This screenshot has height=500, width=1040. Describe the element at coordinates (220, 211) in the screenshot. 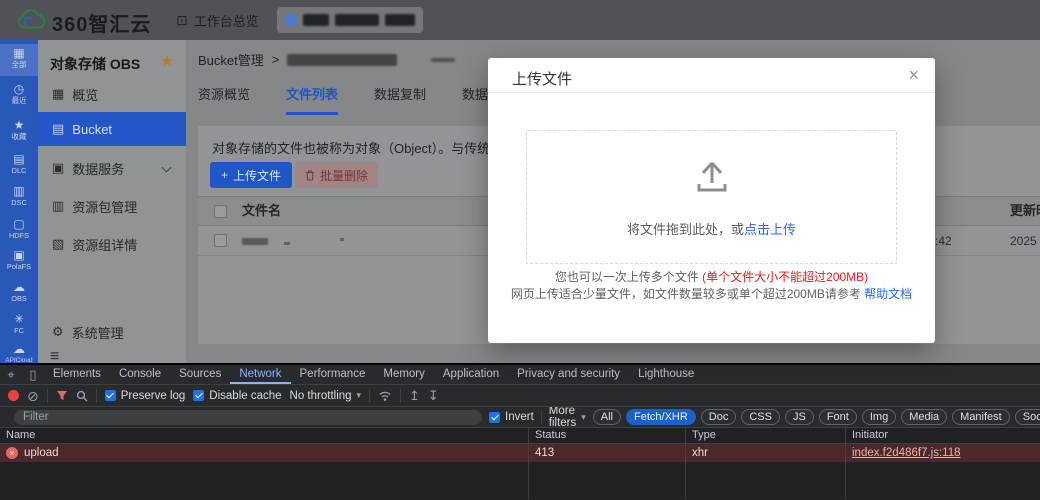

I see `select-all-checkbox` at that location.